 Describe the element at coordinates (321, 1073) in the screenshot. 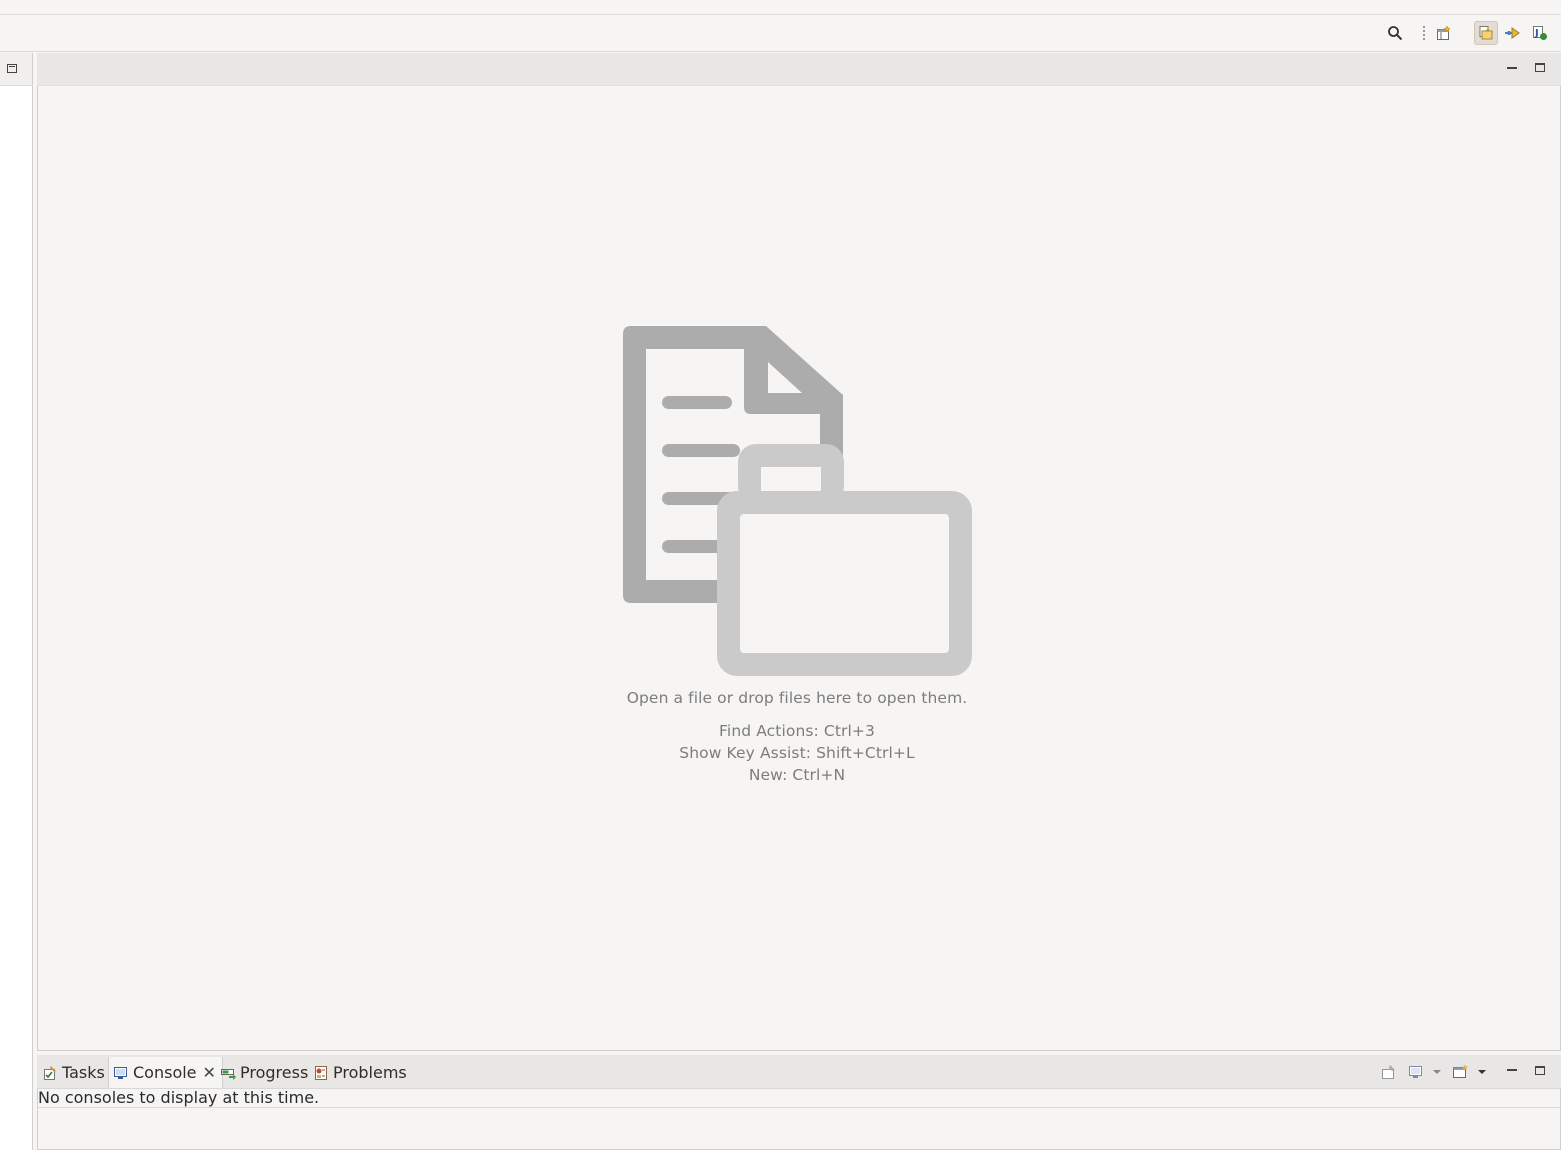

I see `problems-icon` at that location.